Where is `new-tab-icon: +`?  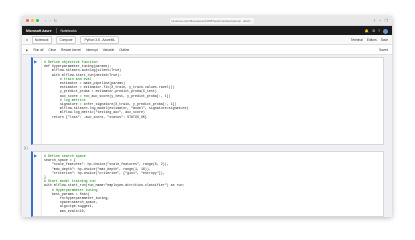 new-tab-icon: + is located at coordinates (380, 20).